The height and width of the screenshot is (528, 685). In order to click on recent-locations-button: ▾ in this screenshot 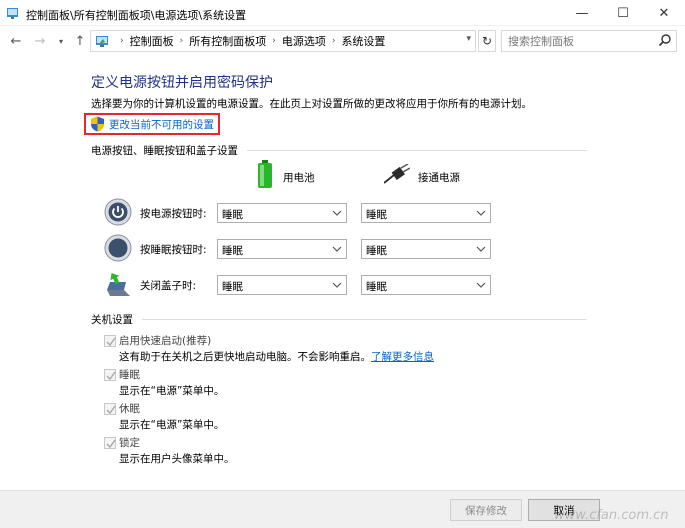, I will do `click(61, 41)`.